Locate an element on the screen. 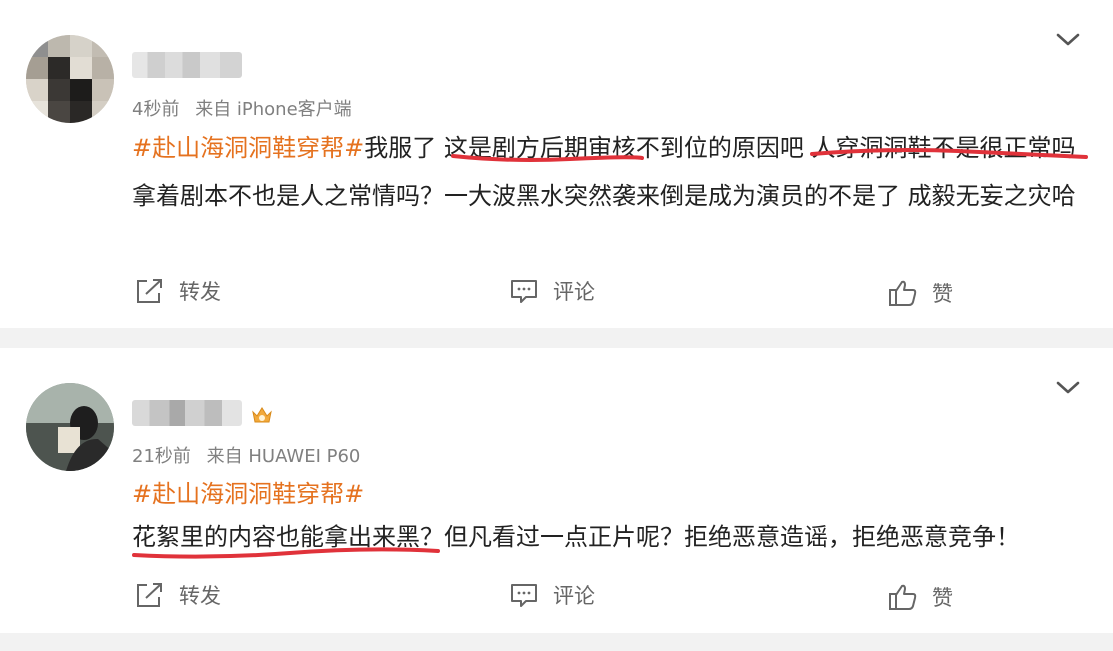 The height and width of the screenshot is (651, 1113). post-meta: 4秒前 来自 iPhone客户端 is located at coordinates (242, 108).